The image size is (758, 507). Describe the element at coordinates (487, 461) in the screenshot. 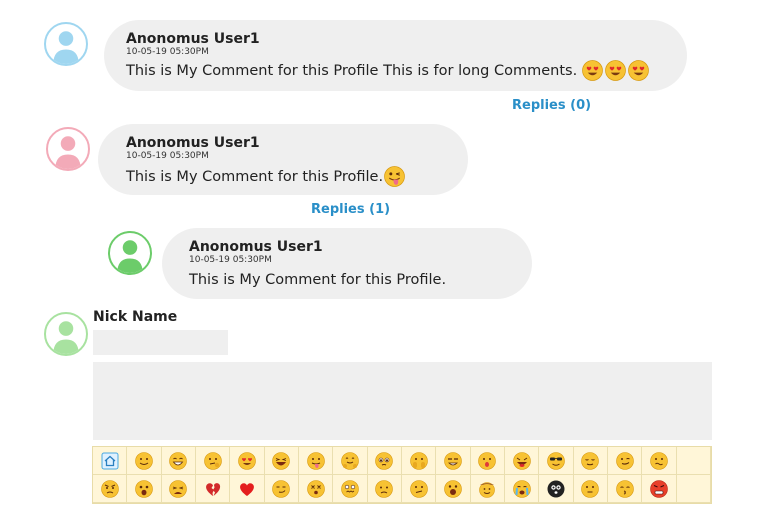

I see `surprised-emoji-icon` at that location.